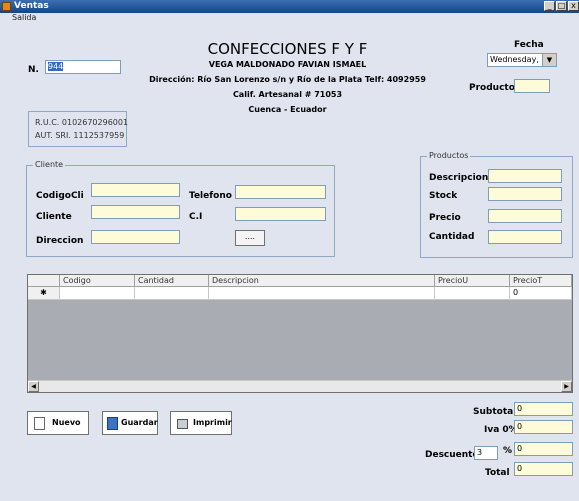 The image size is (579, 501). What do you see at coordinates (443, 196) in the screenshot?
I see `stock-label: Stock` at bounding box center [443, 196].